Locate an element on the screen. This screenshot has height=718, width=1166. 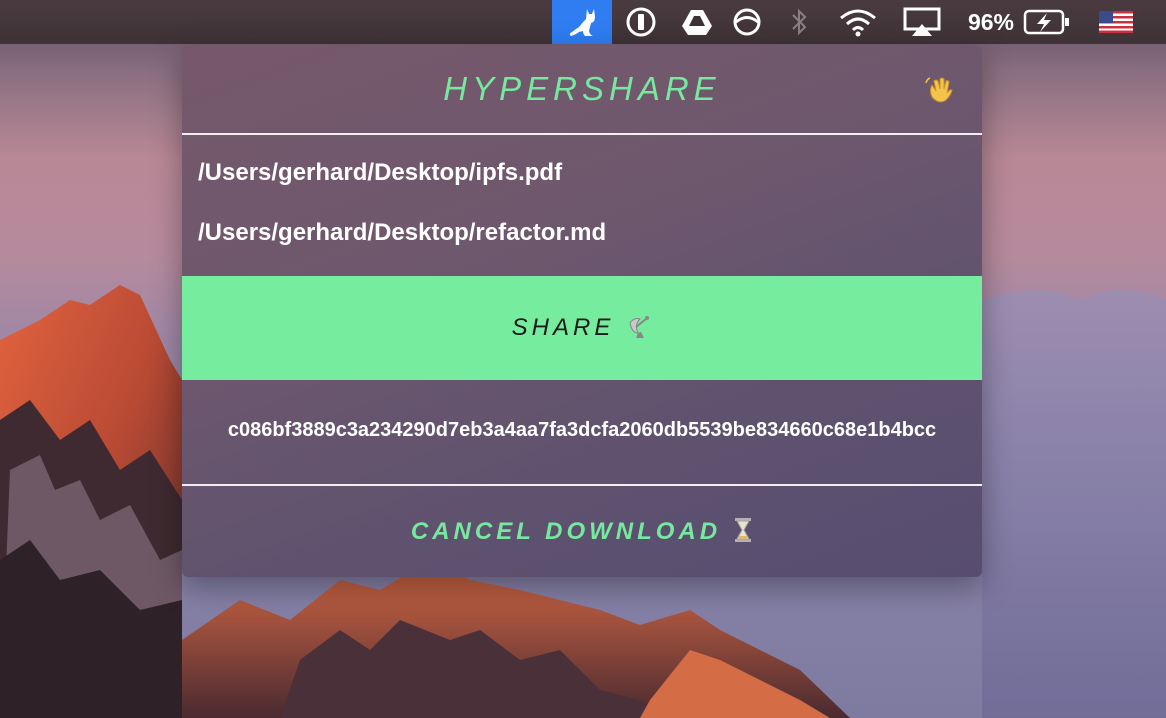
panel-header: HYPERSHARE is located at coordinates (582, 89).